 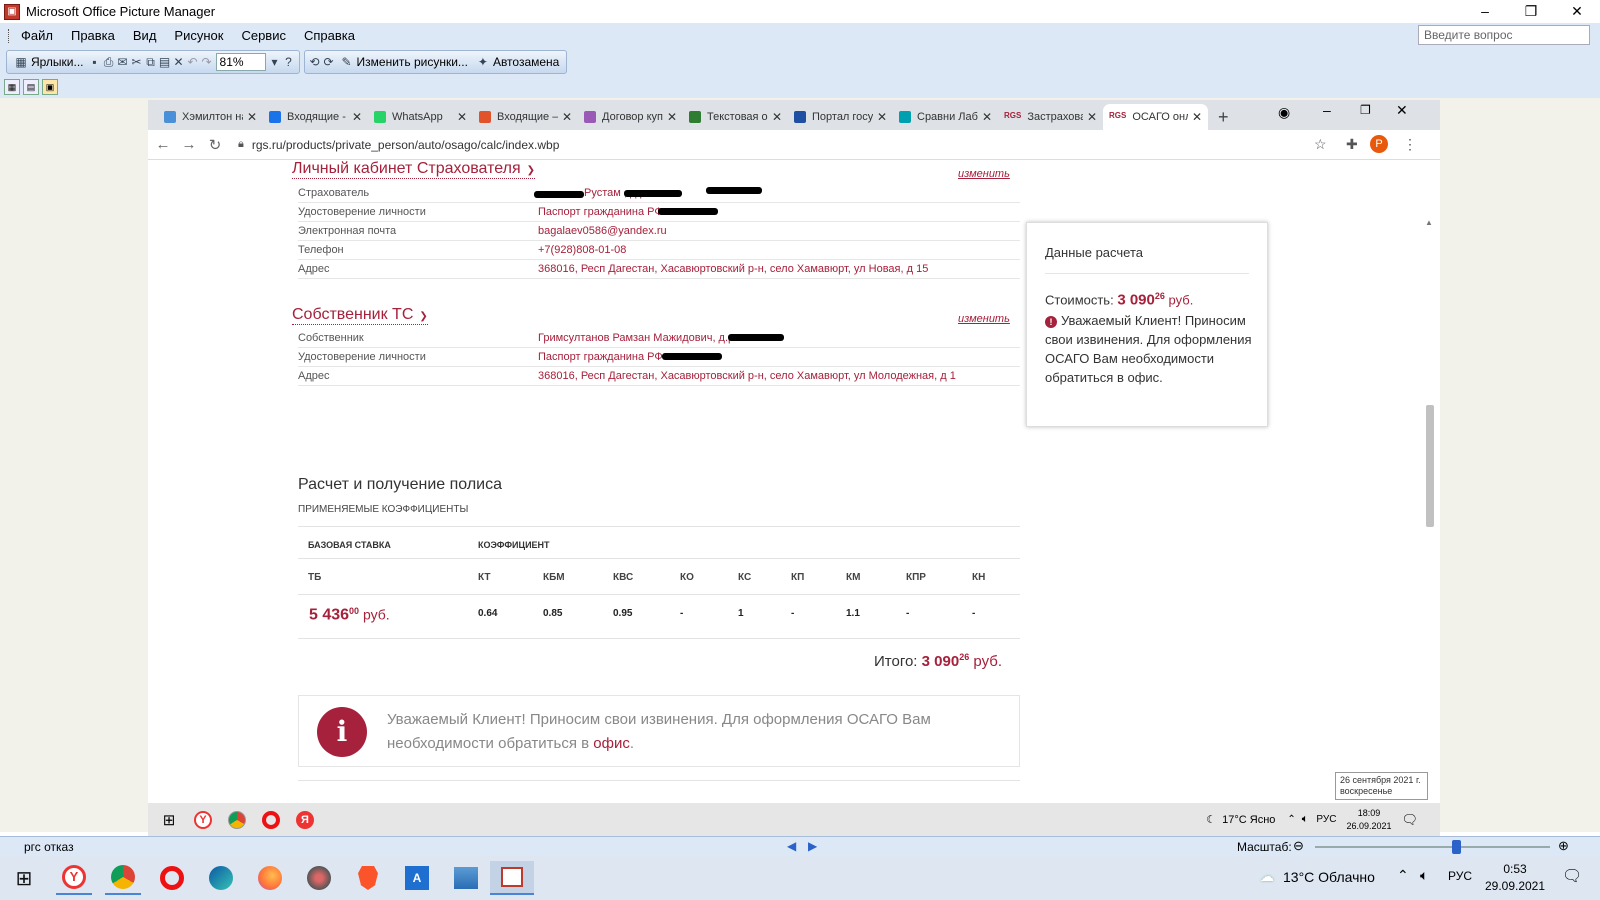 What do you see at coordinates (1424, 875) in the screenshot?
I see `volume-icon: 🔈︎` at bounding box center [1424, 875].